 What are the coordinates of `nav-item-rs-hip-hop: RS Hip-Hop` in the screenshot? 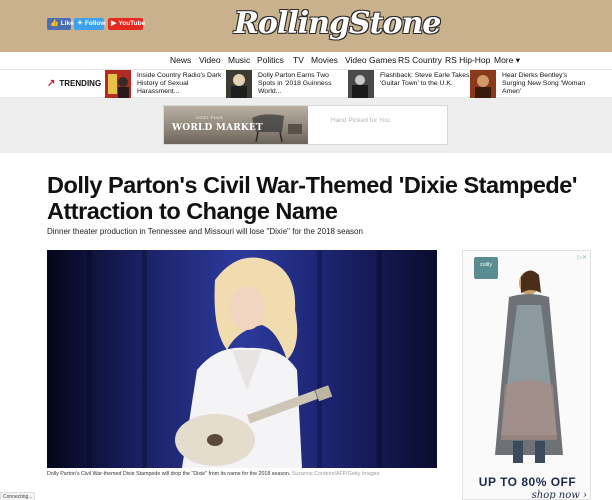 It's located at (467, 60).